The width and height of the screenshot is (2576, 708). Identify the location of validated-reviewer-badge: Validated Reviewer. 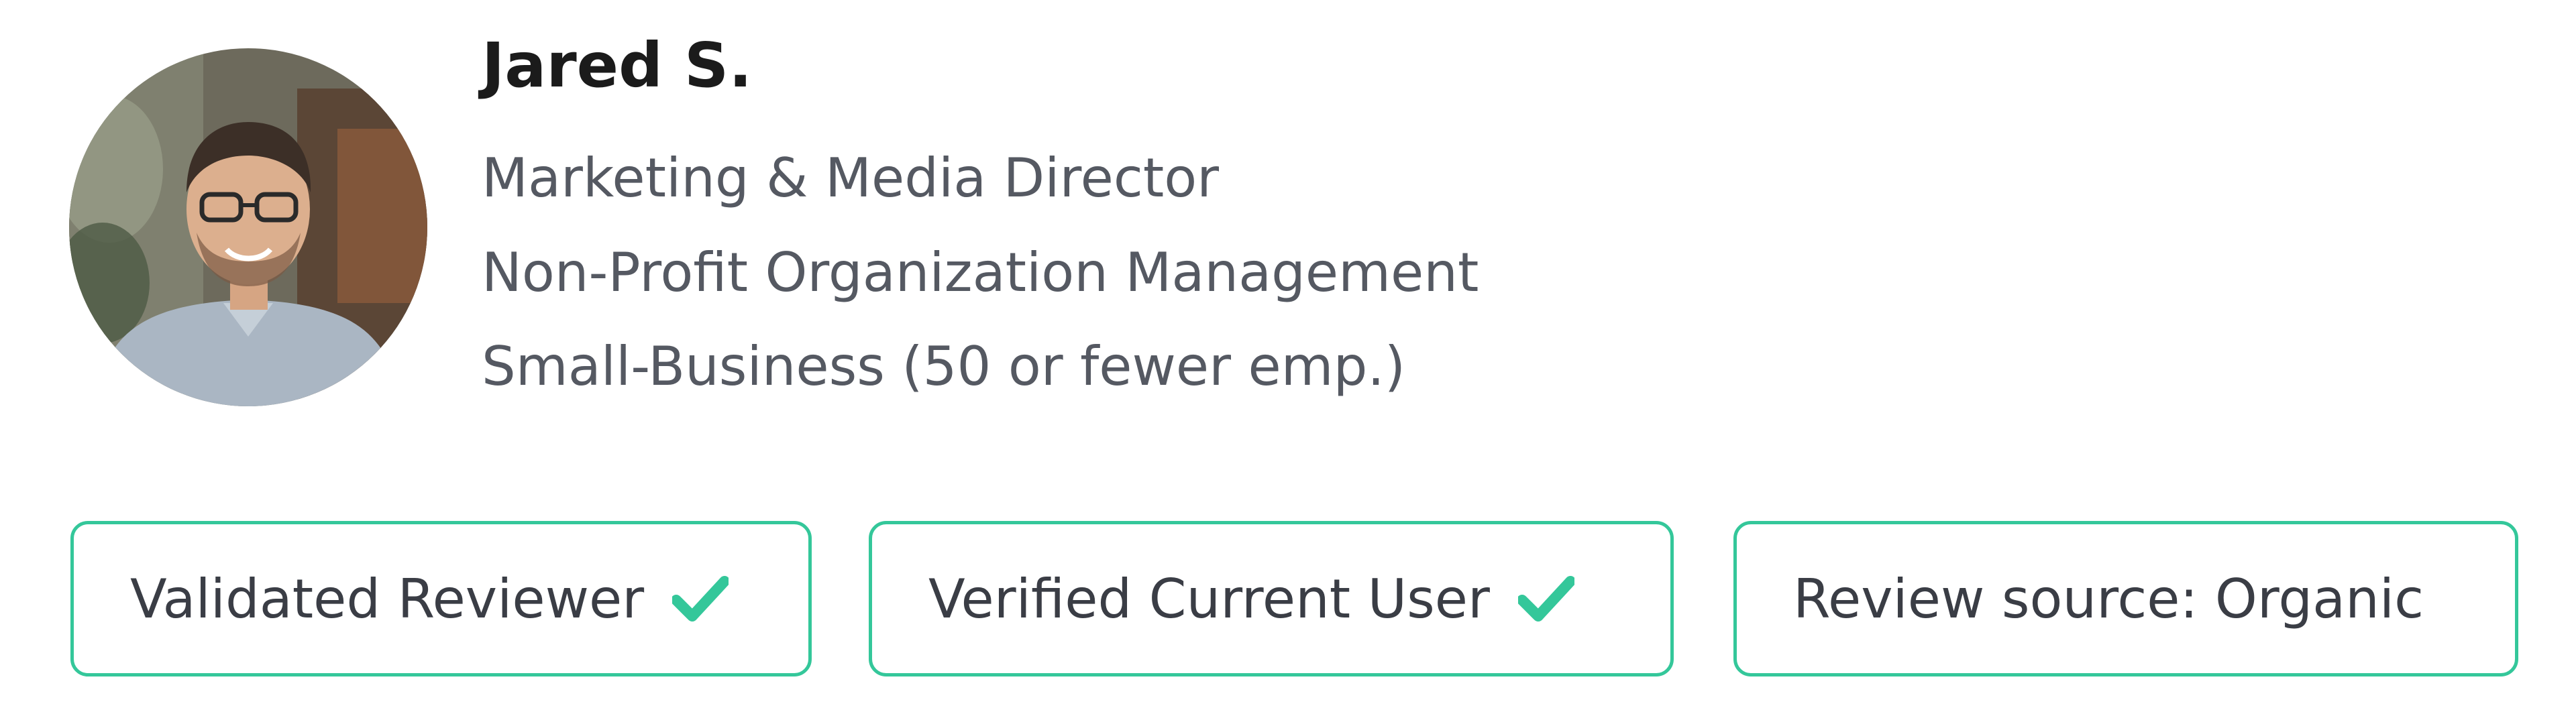
(441, 598).